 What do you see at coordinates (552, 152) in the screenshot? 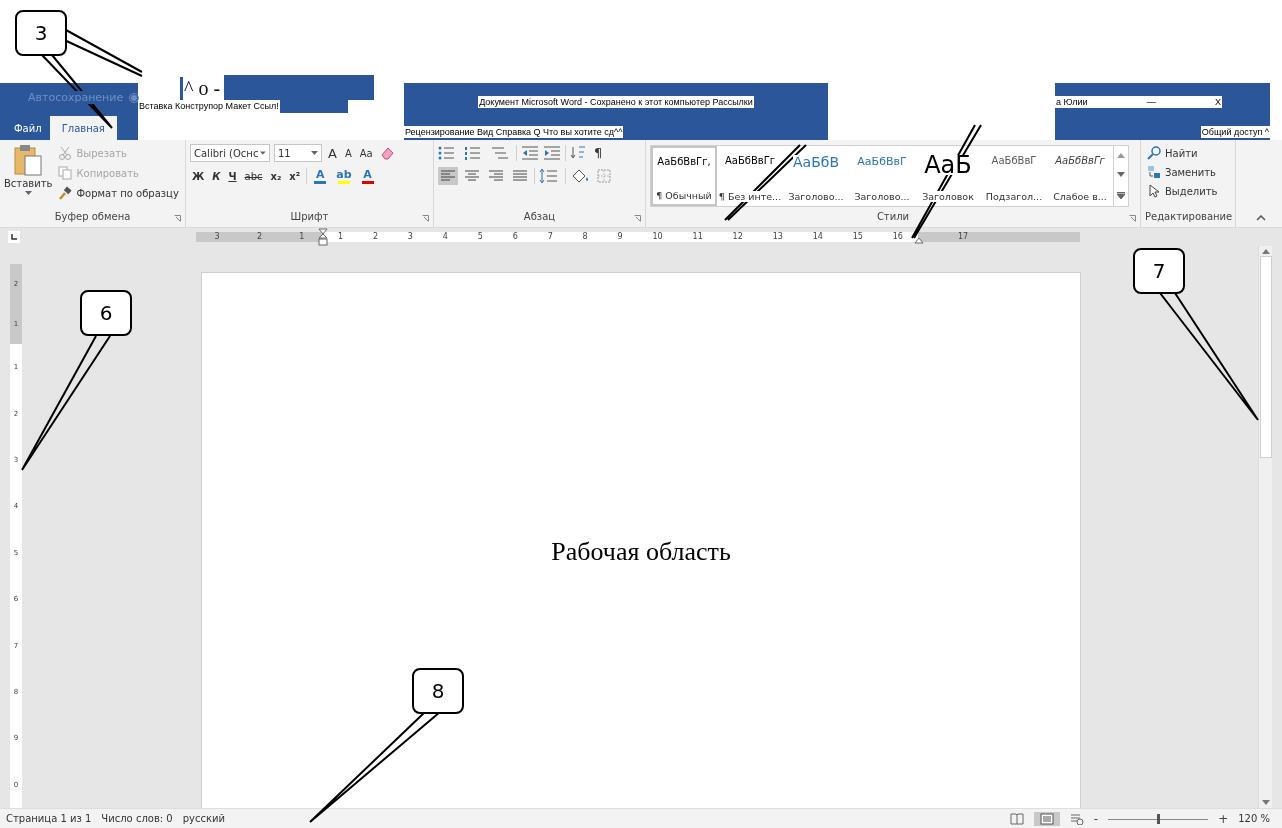
I see `increase-indent-icon` at bounding box center [552, 152].